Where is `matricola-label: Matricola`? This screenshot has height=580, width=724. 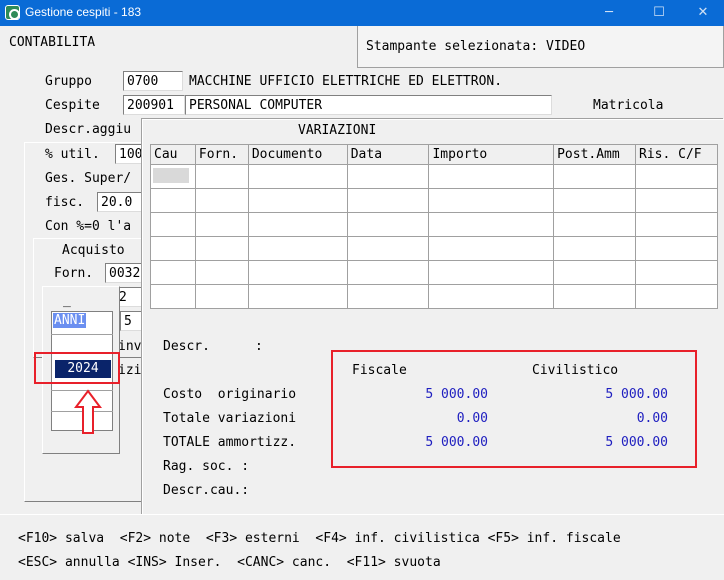 matricola-label: Matricola is located at coordinates (628, 105).